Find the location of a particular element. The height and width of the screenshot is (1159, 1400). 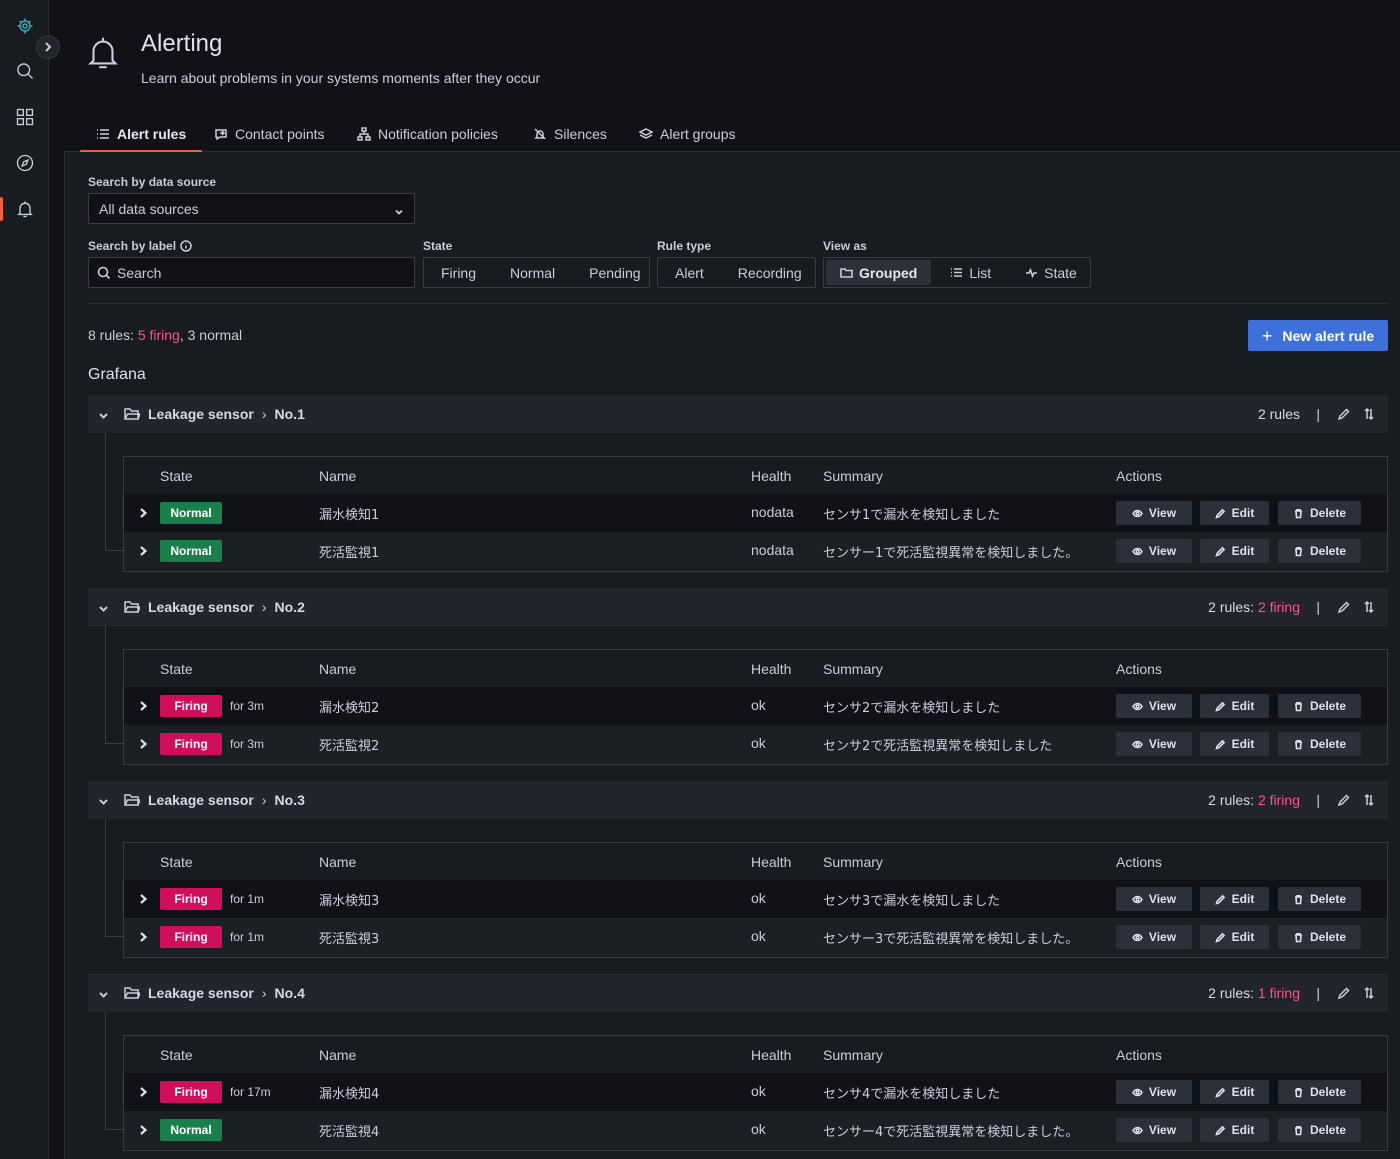

search-input is located at coordinates (257, 272).